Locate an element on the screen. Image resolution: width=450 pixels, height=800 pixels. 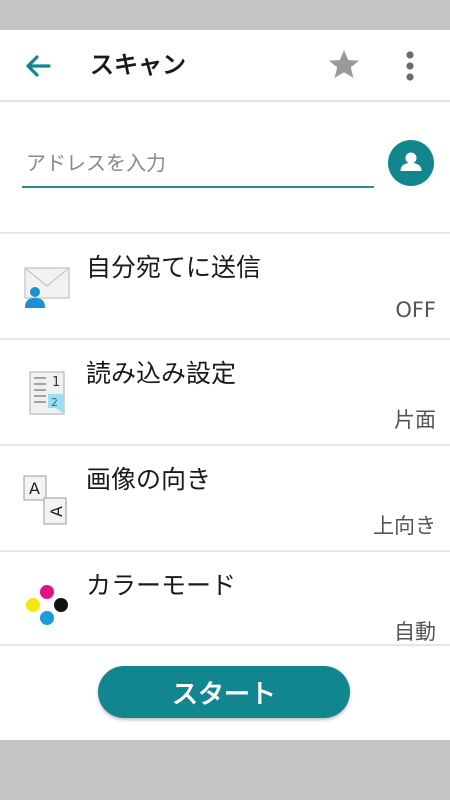
orientation-icon: A A is located at coordinates (47, 499).